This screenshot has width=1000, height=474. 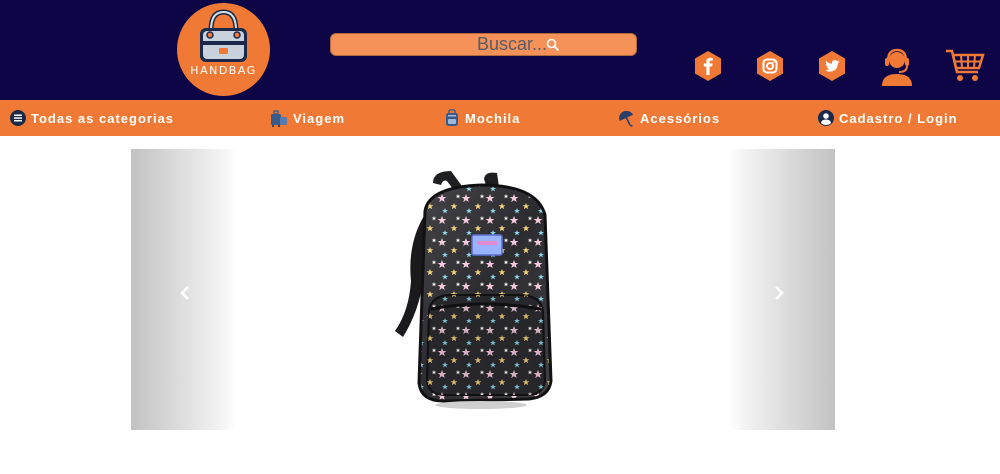 I want to click on nav-backpack: Mochila, so click(x=482, y=118).